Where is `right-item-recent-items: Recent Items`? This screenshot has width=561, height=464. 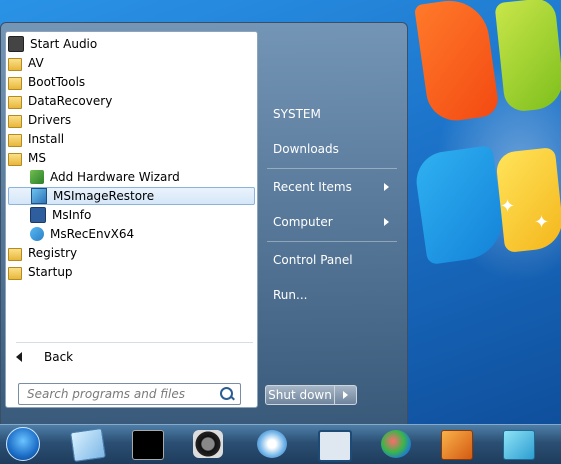
right-item-recent-items: Recent Items is located at coordinates (336, 187).